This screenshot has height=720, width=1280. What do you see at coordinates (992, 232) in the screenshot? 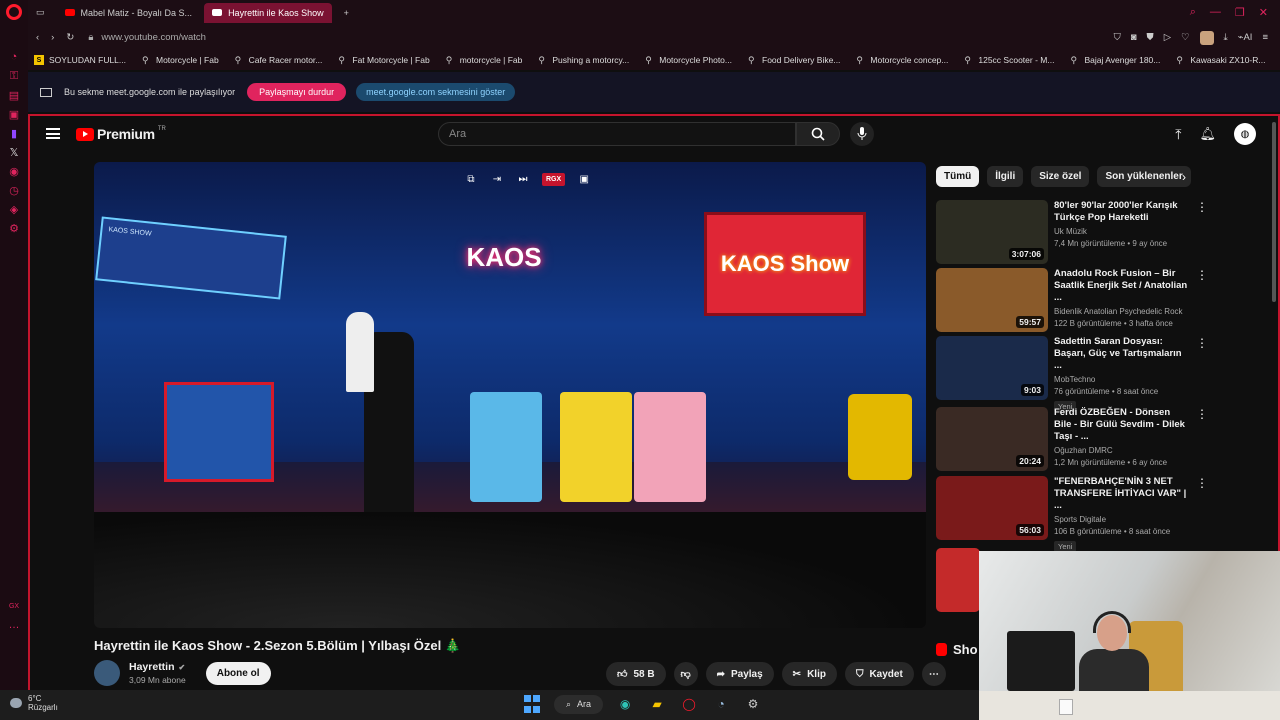
I see `video-thumbnail: 3:07:06` at bounding box center [992, 232].